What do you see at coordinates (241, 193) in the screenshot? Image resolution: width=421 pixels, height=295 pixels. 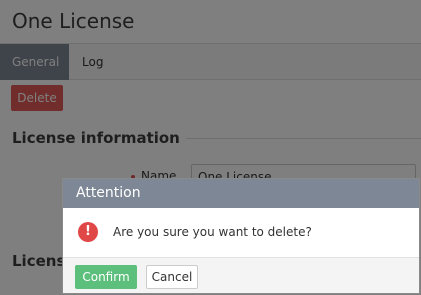 I see `dialog-title: Attention` at bounding box center [241, 193].